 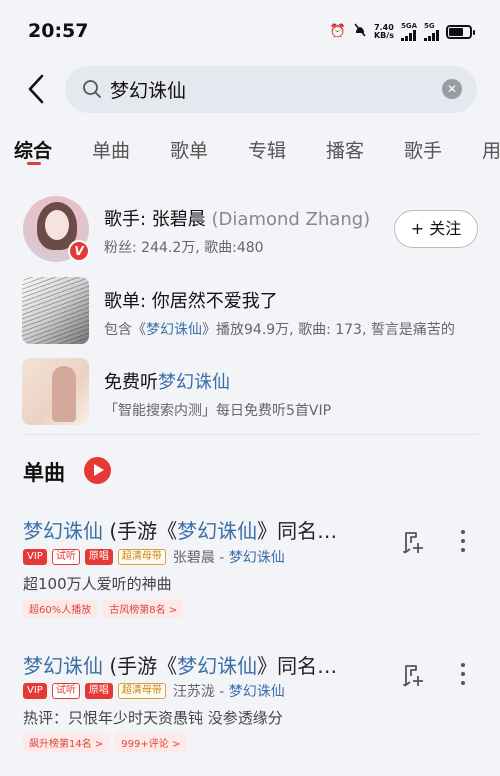 I want to click on song-desc: 超100万人爱听的神曲, so click(x=97, y=584).